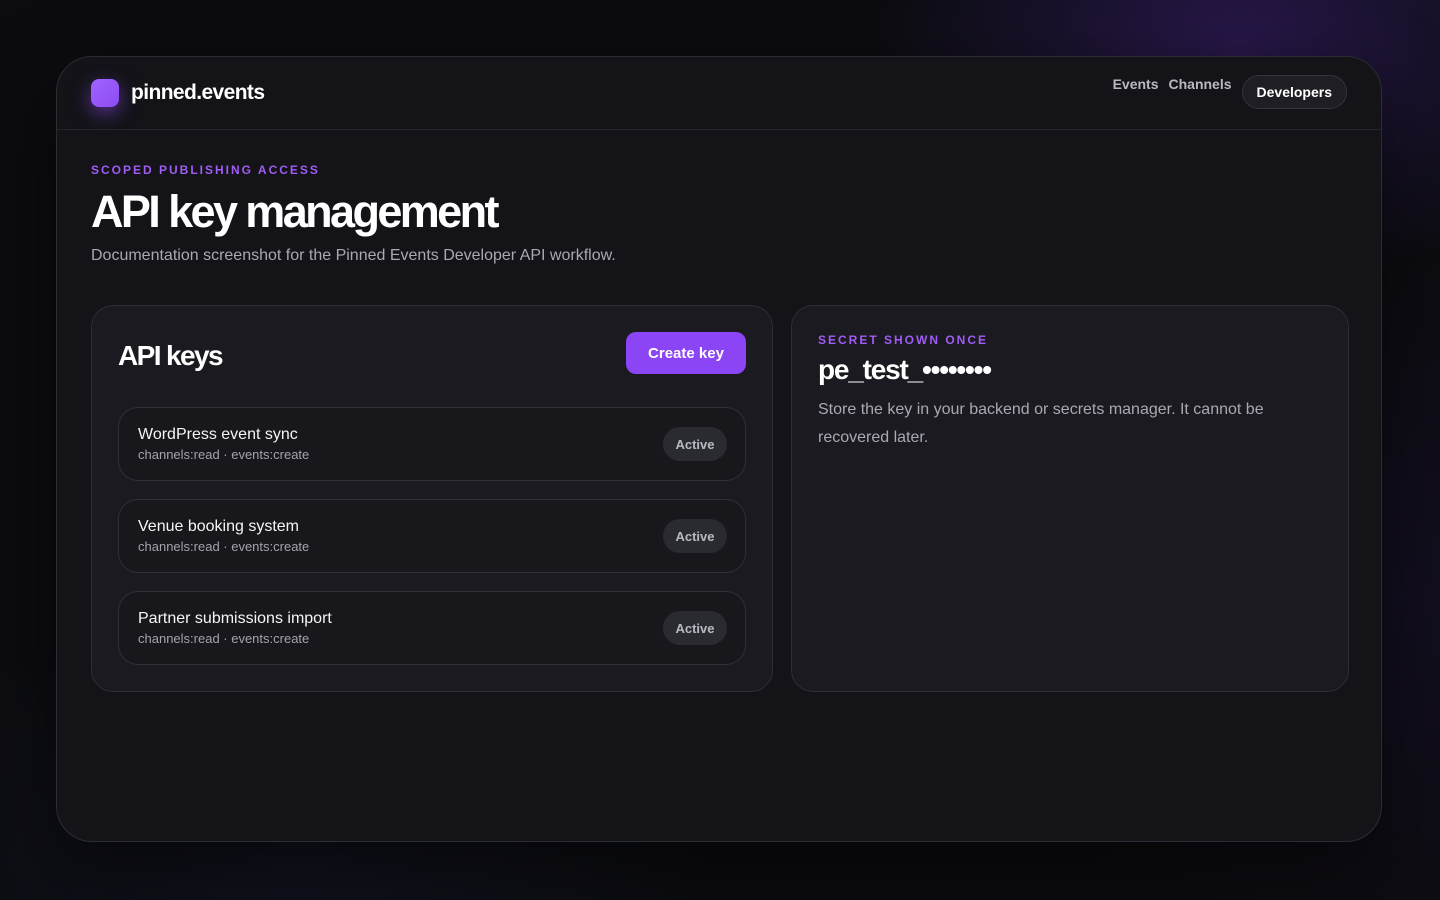  I want to click on secret-key-value: pe_test_••••••••, so click(905, 370).